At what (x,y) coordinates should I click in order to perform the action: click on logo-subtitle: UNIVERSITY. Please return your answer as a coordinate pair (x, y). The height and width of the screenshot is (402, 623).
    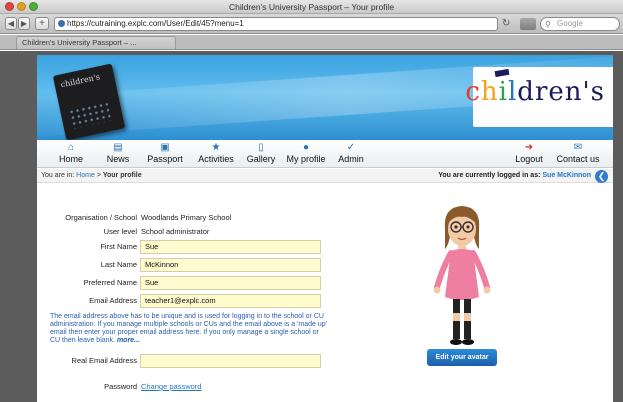
    Looking at the image, I should click on (557, 122).